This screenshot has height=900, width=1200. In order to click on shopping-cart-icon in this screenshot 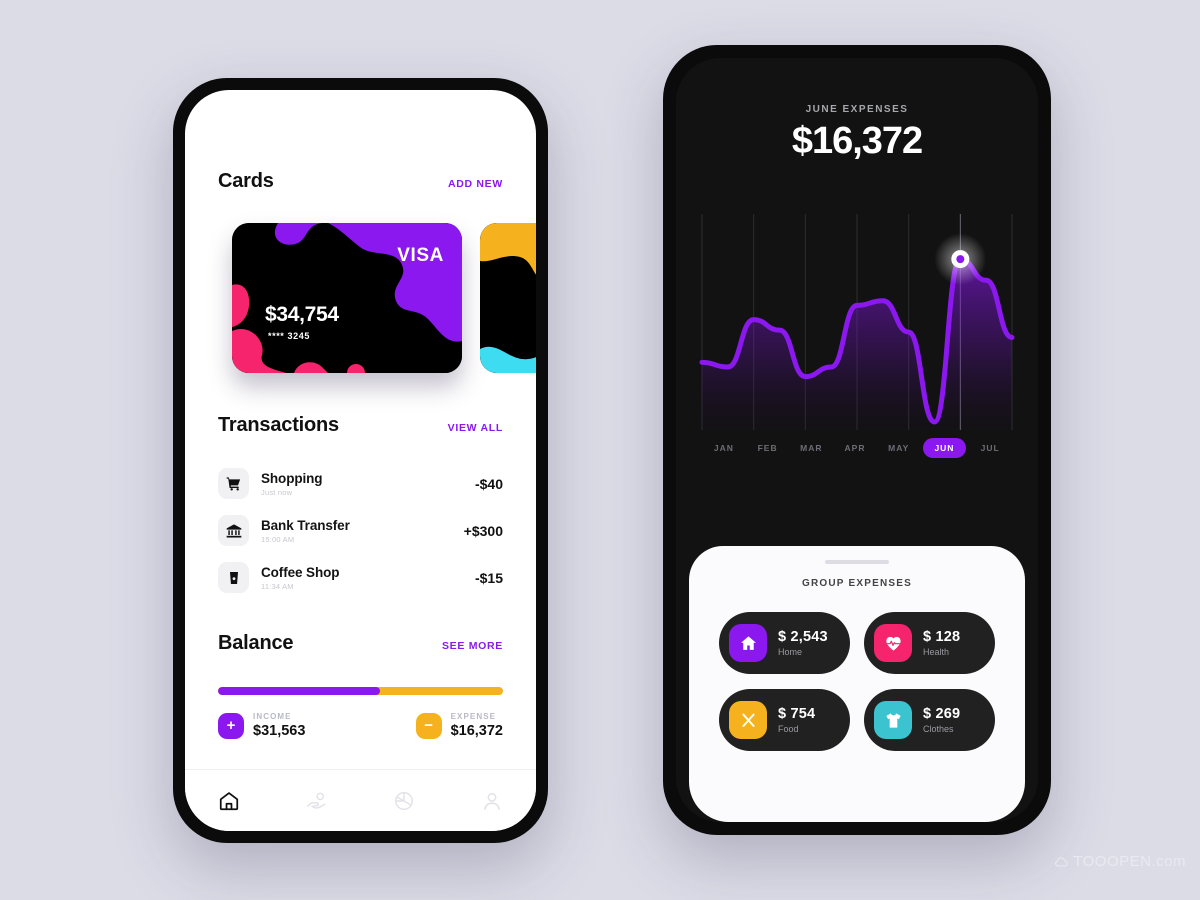, I will do `click(233, 483)`.